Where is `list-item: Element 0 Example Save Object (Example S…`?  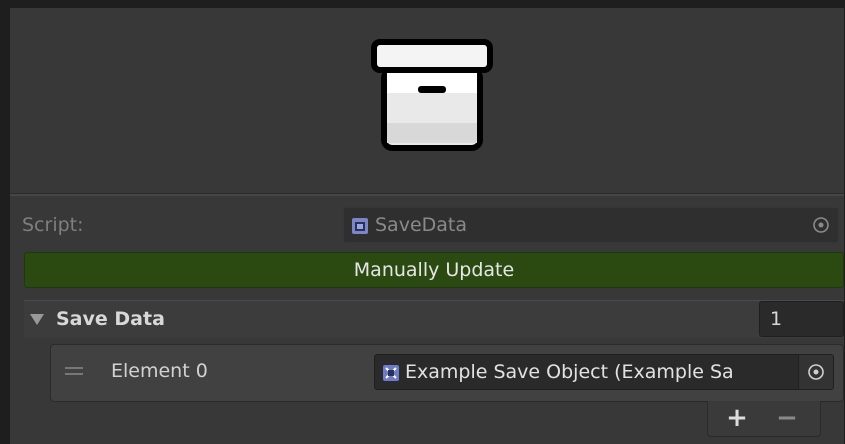 list-item: Element 0 Example Save Object (Example S… is located at coordinates (447, 373).